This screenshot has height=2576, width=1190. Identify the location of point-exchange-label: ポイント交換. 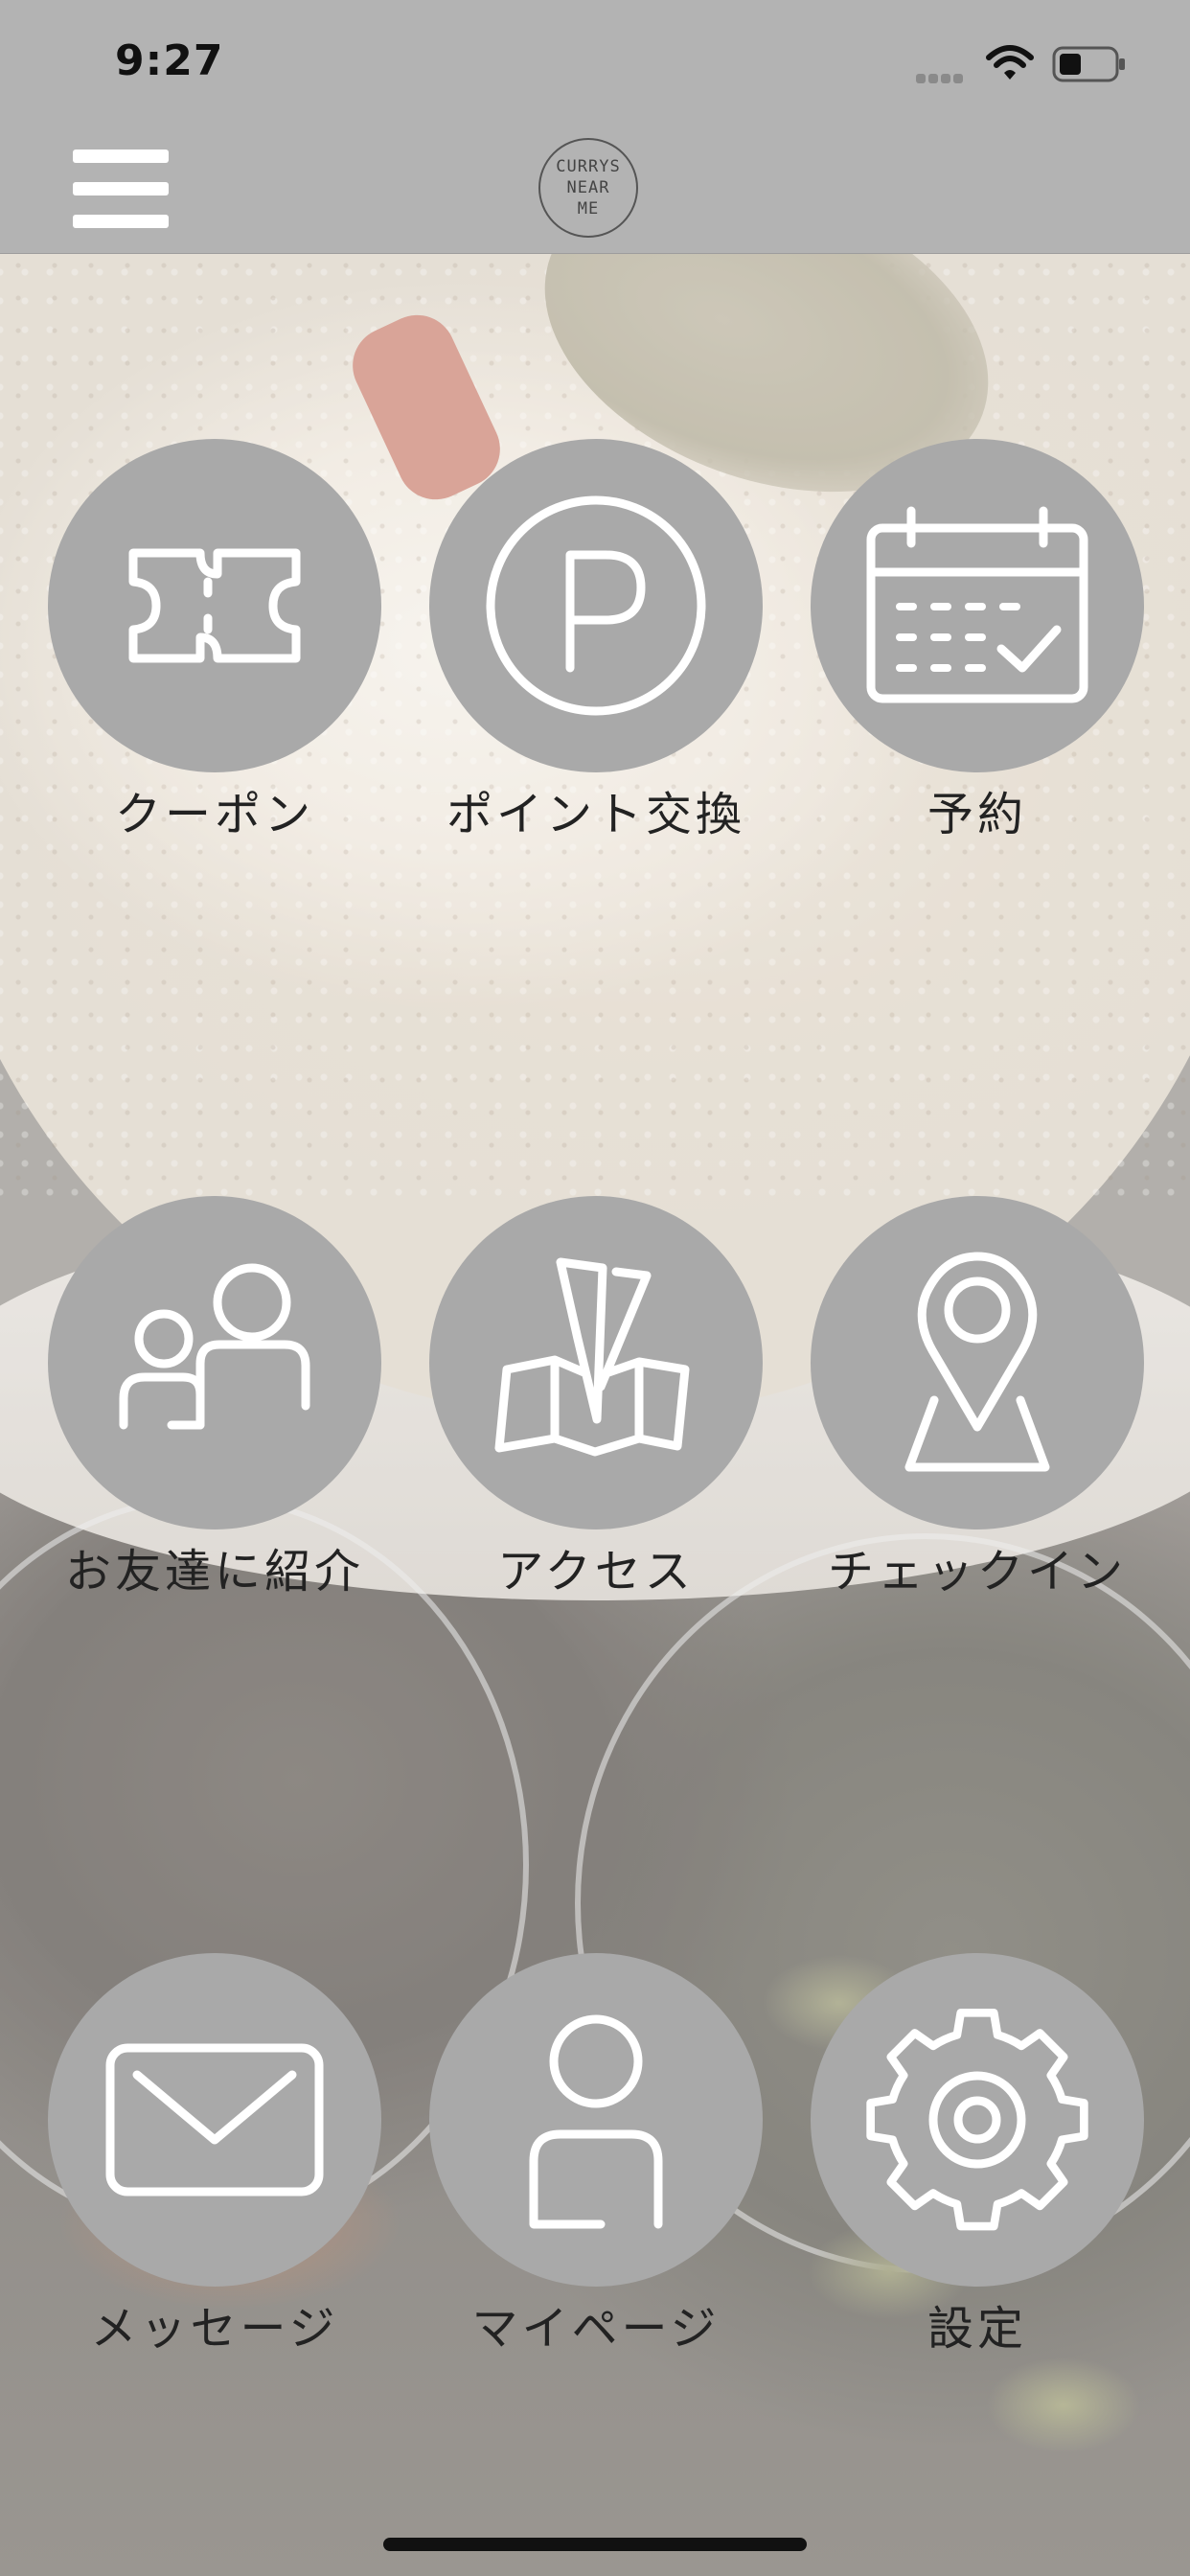
(595, 814).